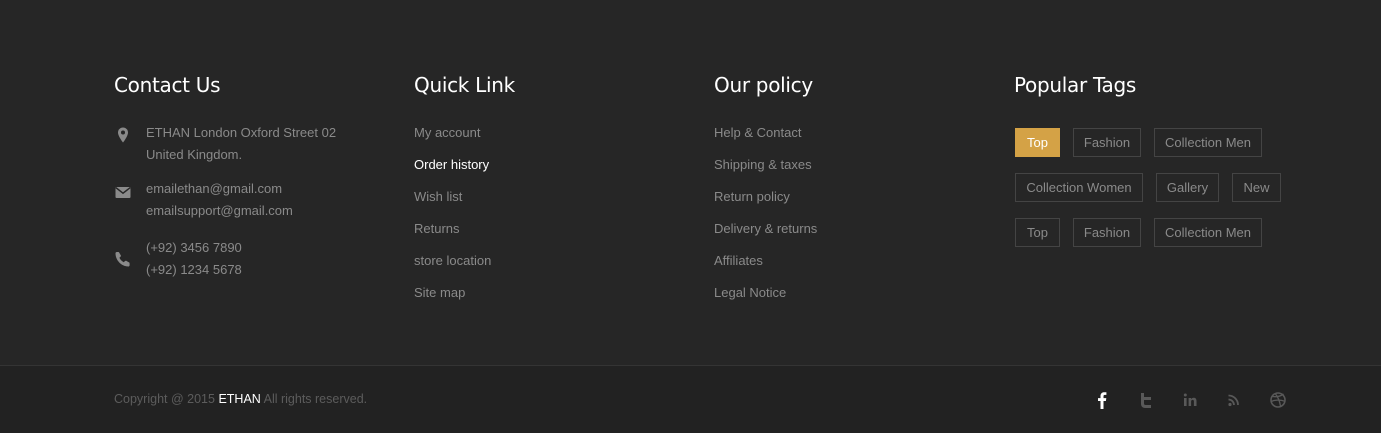  What do you see at coordinates (194, 269) in the screenshot?
I see `phone-2: (+92) 1234 5678` at bounding box center [194, 269].